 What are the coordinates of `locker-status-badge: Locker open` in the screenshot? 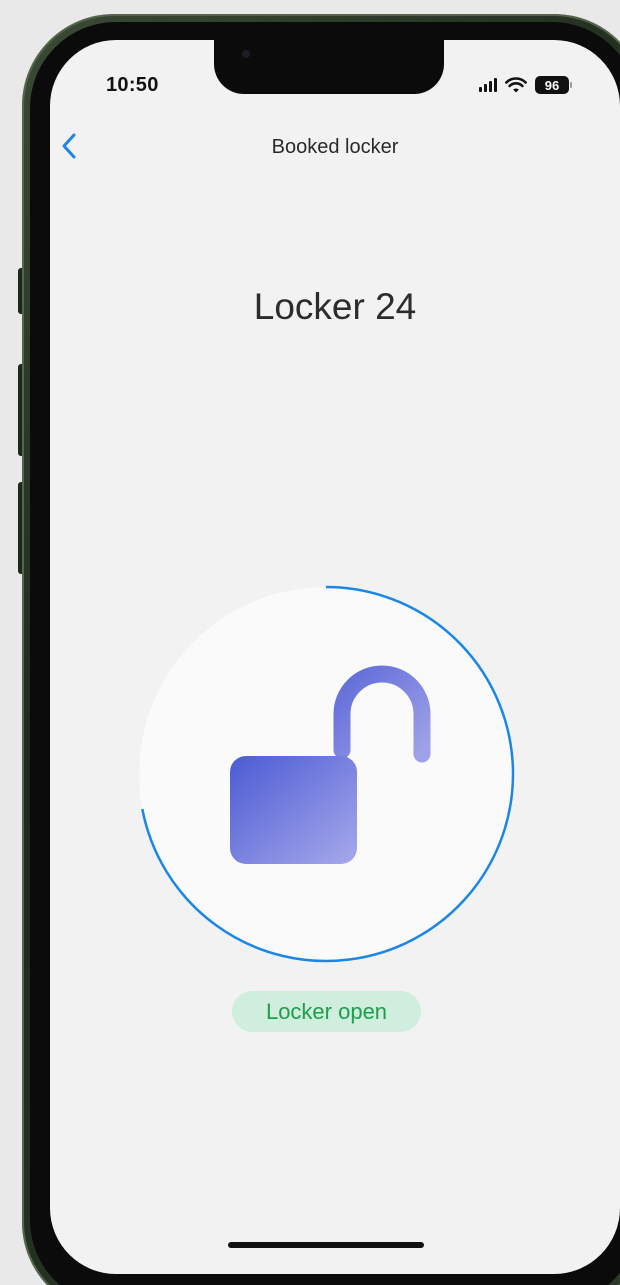 It's located at (326, 1011).